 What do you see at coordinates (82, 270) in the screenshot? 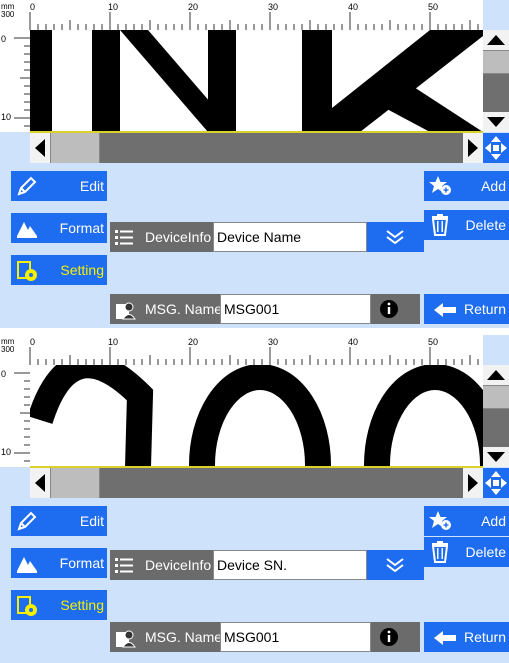
I see `setting-label: Setting` at bounding box center [82, 270].